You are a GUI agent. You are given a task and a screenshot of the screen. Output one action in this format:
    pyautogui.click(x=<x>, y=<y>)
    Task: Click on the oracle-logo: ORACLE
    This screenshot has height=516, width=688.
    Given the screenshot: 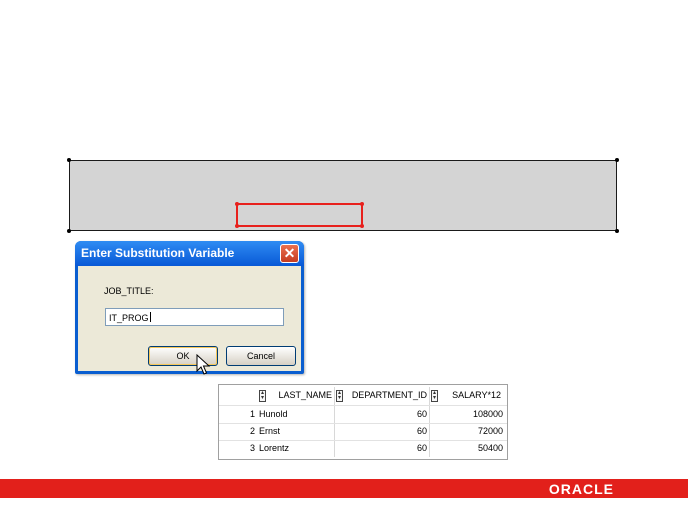 What is the action you would take?
    pyautogui.click(x=581, y=489)
    